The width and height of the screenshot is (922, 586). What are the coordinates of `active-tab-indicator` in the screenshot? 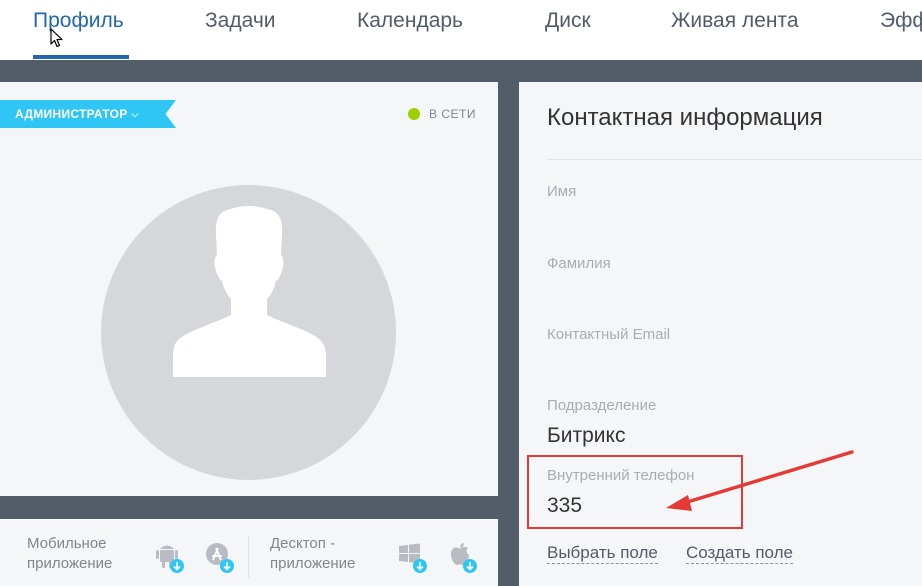 It's located at (81, 57).